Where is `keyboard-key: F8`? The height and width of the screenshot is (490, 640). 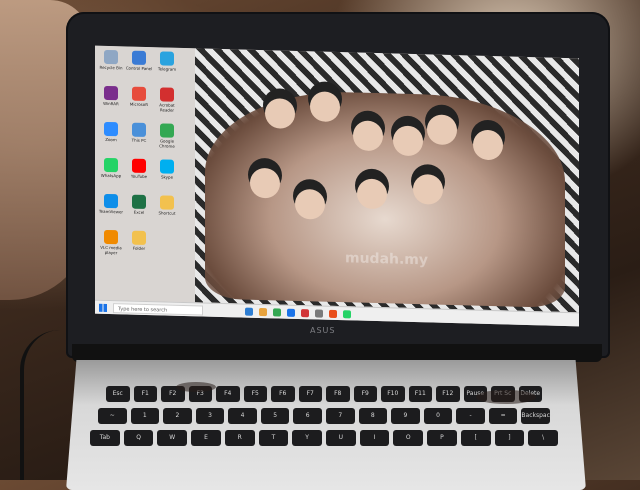 keyboard-key: F8 is located at coordinates (338, 394).